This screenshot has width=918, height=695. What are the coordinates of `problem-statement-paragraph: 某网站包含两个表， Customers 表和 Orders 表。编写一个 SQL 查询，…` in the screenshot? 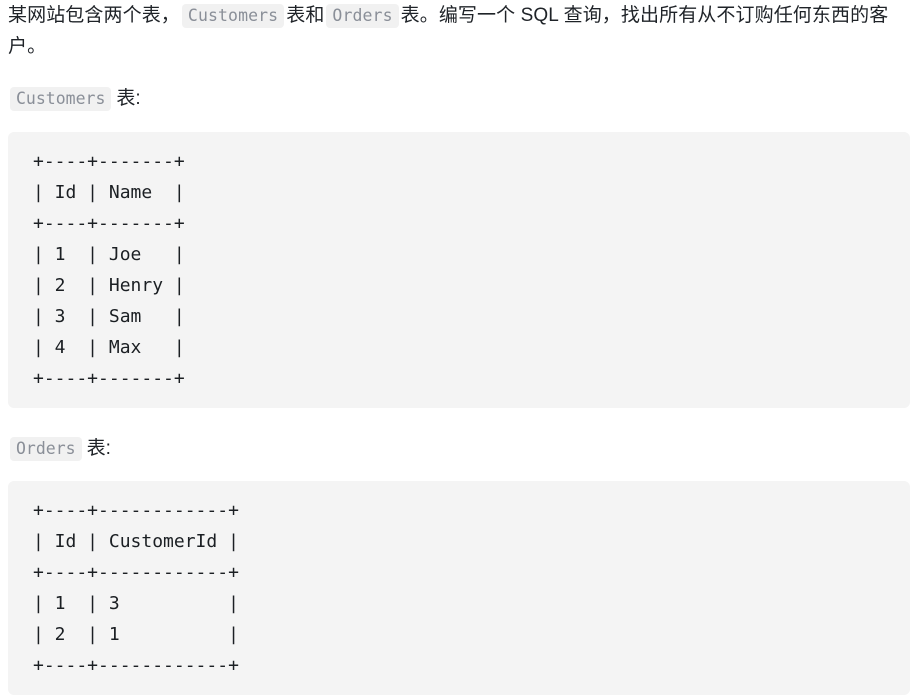 It's located at (459, 31).